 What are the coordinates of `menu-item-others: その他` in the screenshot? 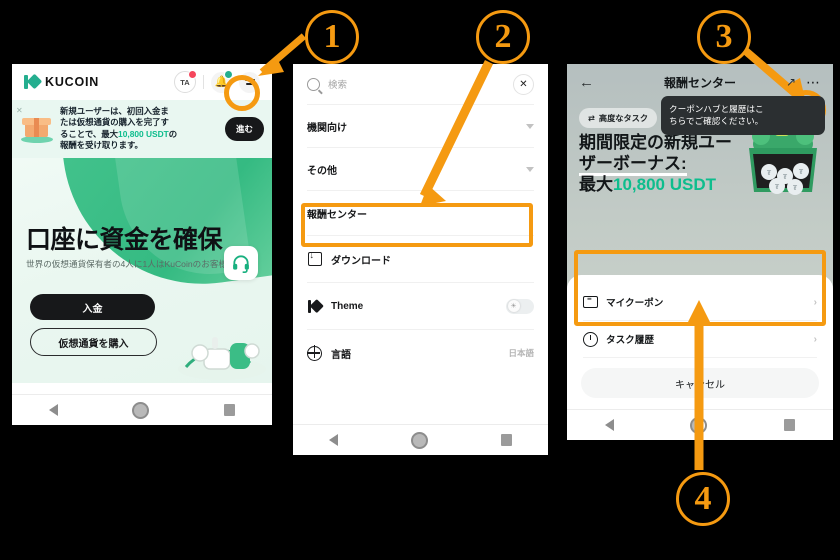 It's located at (420, 169).